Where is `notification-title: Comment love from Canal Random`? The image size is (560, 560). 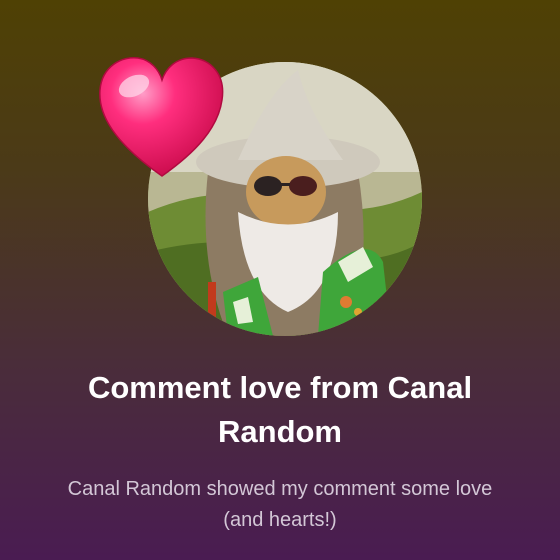
notification-title: Comment love from Canal Random is located at coordinates (280, 409).